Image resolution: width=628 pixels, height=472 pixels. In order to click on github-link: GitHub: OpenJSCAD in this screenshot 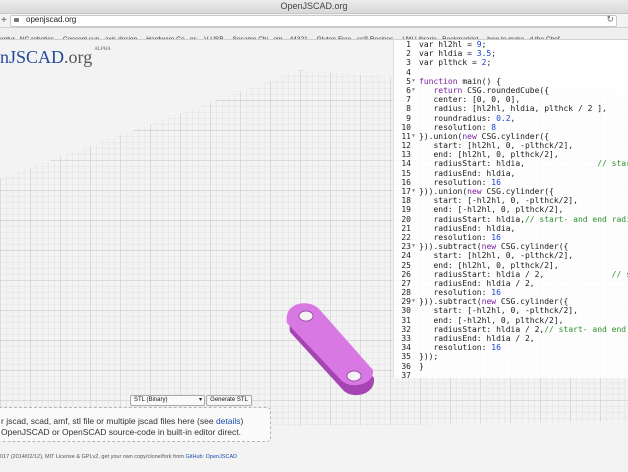, I will do `click(211, 457)`.